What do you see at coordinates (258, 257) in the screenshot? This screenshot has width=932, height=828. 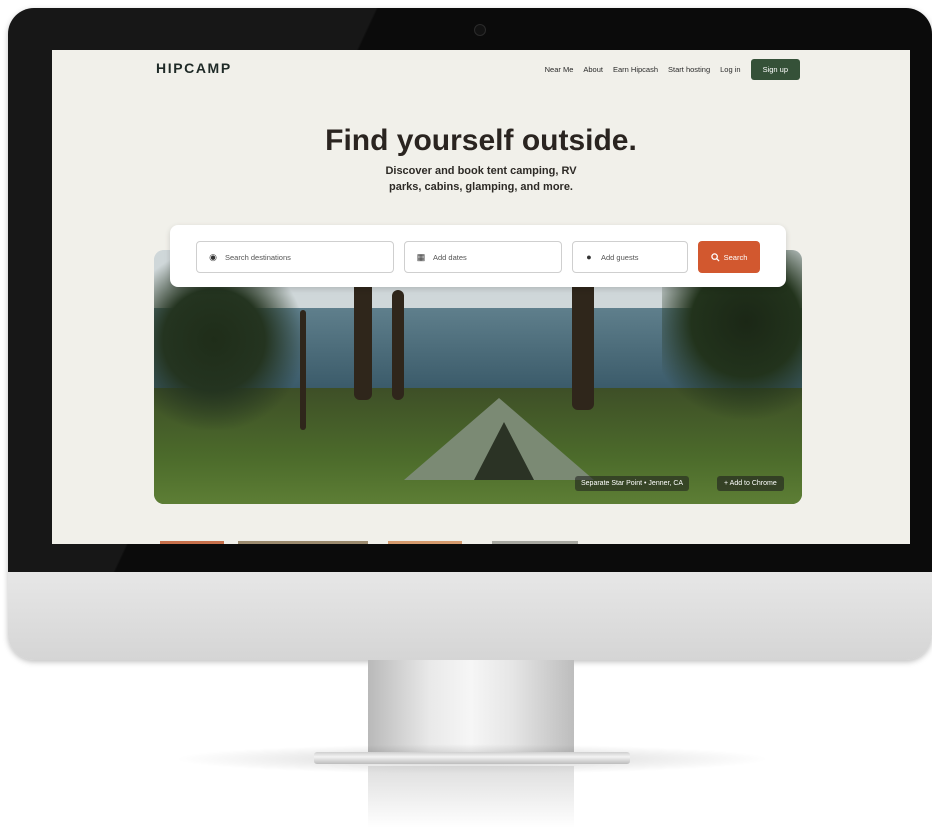 I see `destination-placeholder: Search destinations` at bounding box center [258, 257].